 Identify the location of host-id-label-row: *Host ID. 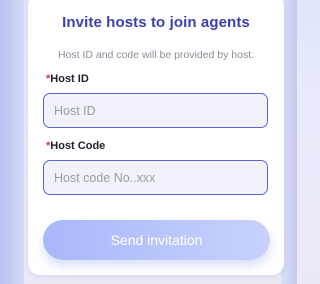
(67, 79).